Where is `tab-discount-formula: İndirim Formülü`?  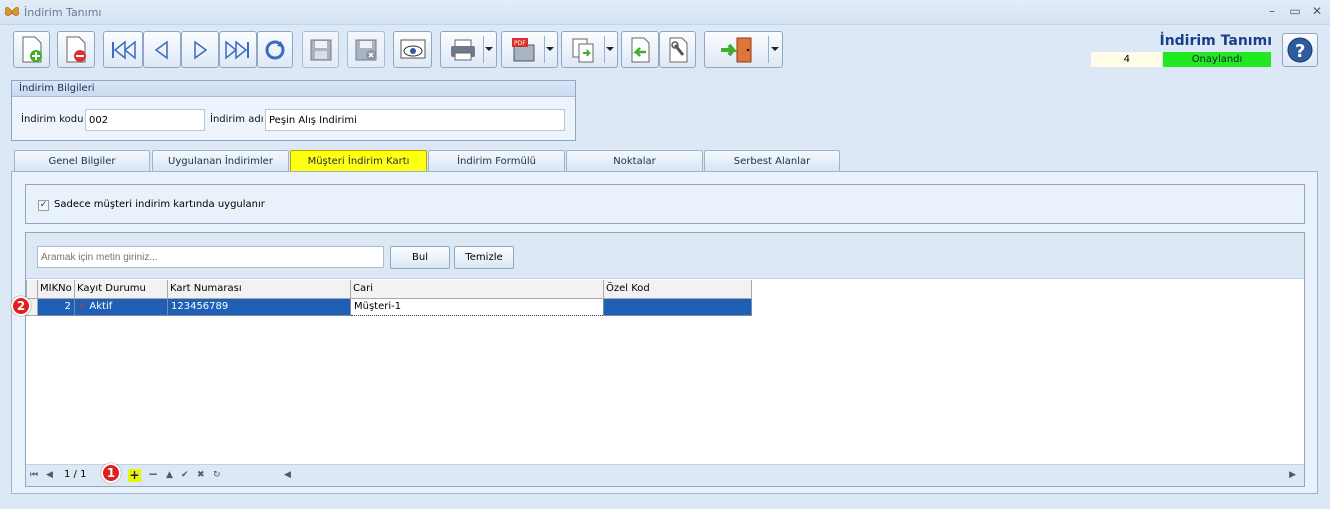 tab-discount-formula: İndirim Formülü is located at coordinates (496, 161).